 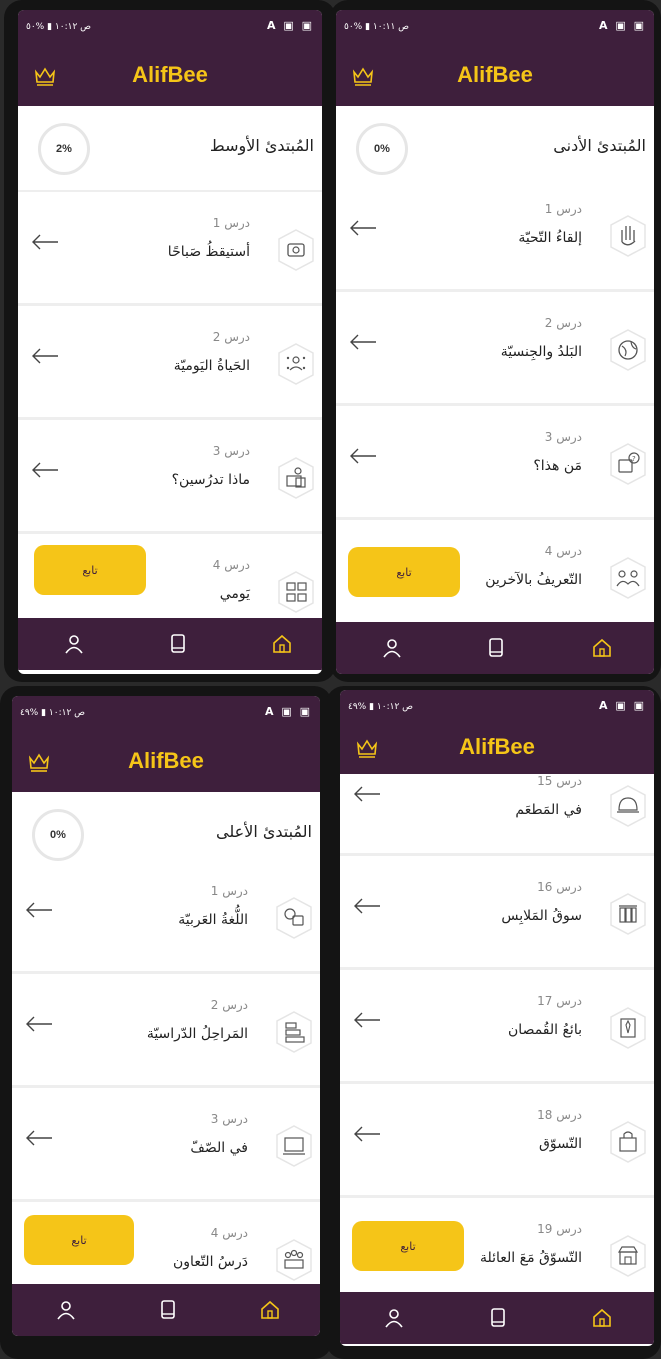 What do you see at coordinates (296, 250) in the screenshot?
I see `alarm-clock-icon` at bounding box center [296, 250].